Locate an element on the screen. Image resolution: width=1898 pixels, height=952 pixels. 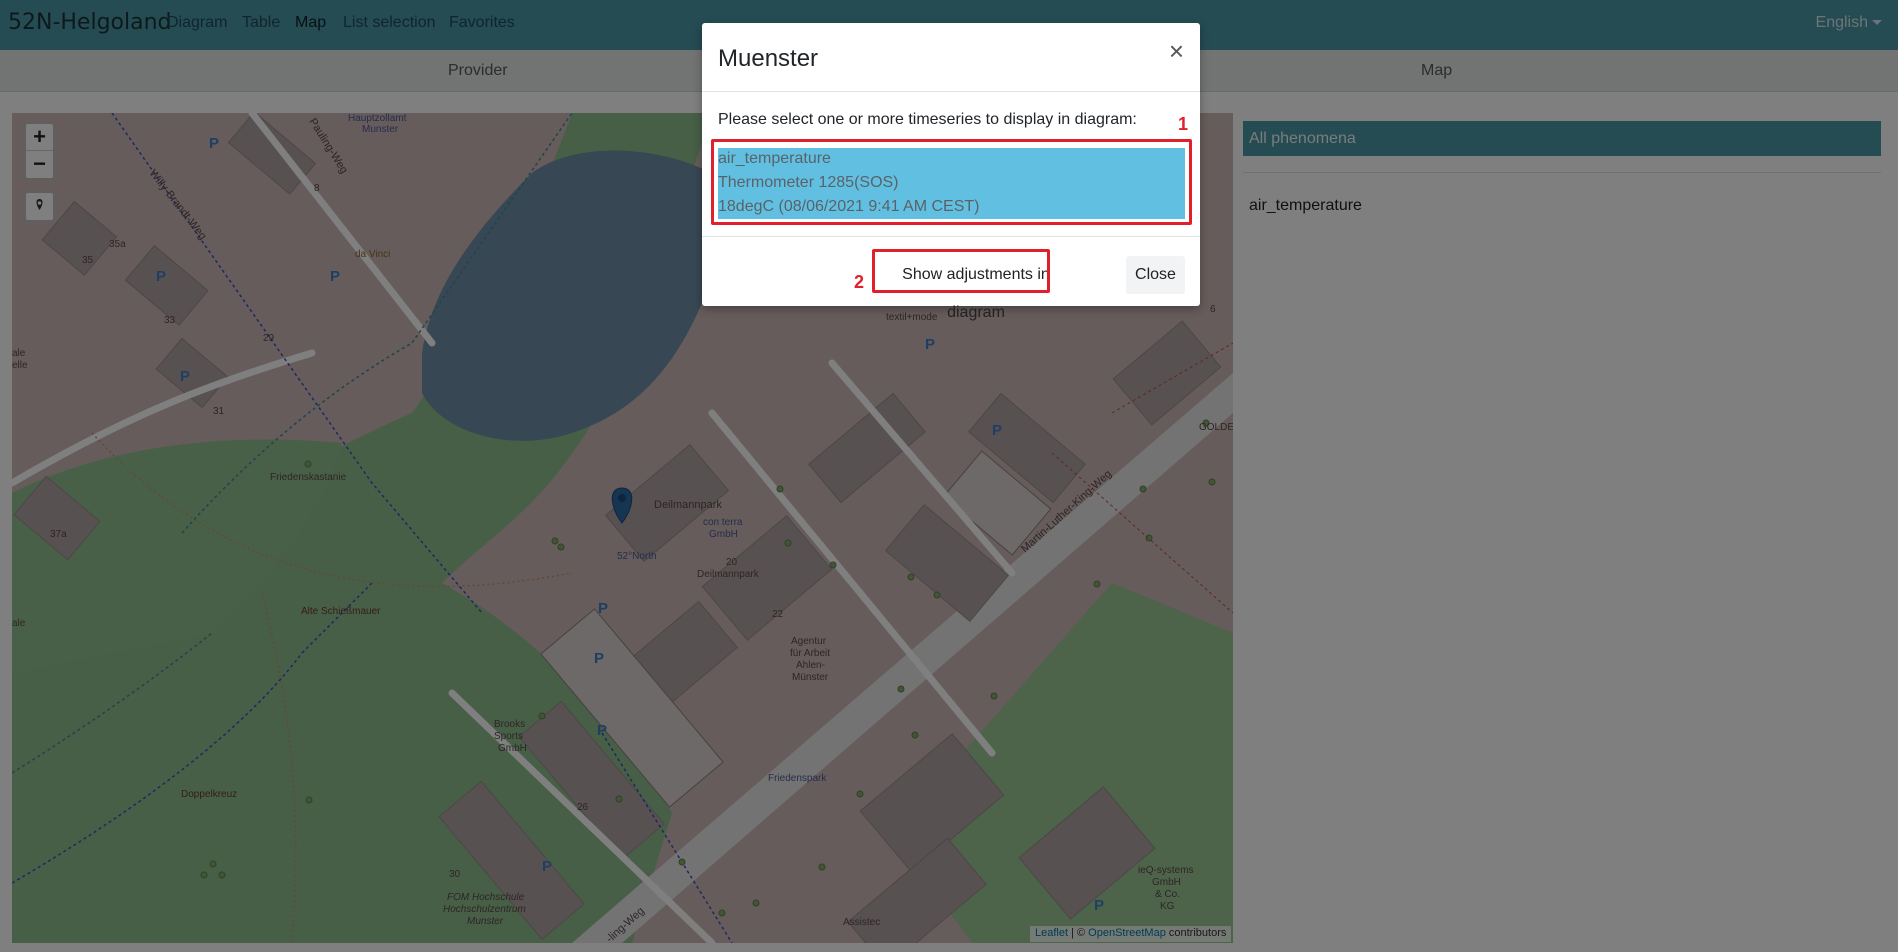
modal-footer-divider is located at coordinates (951, 236).